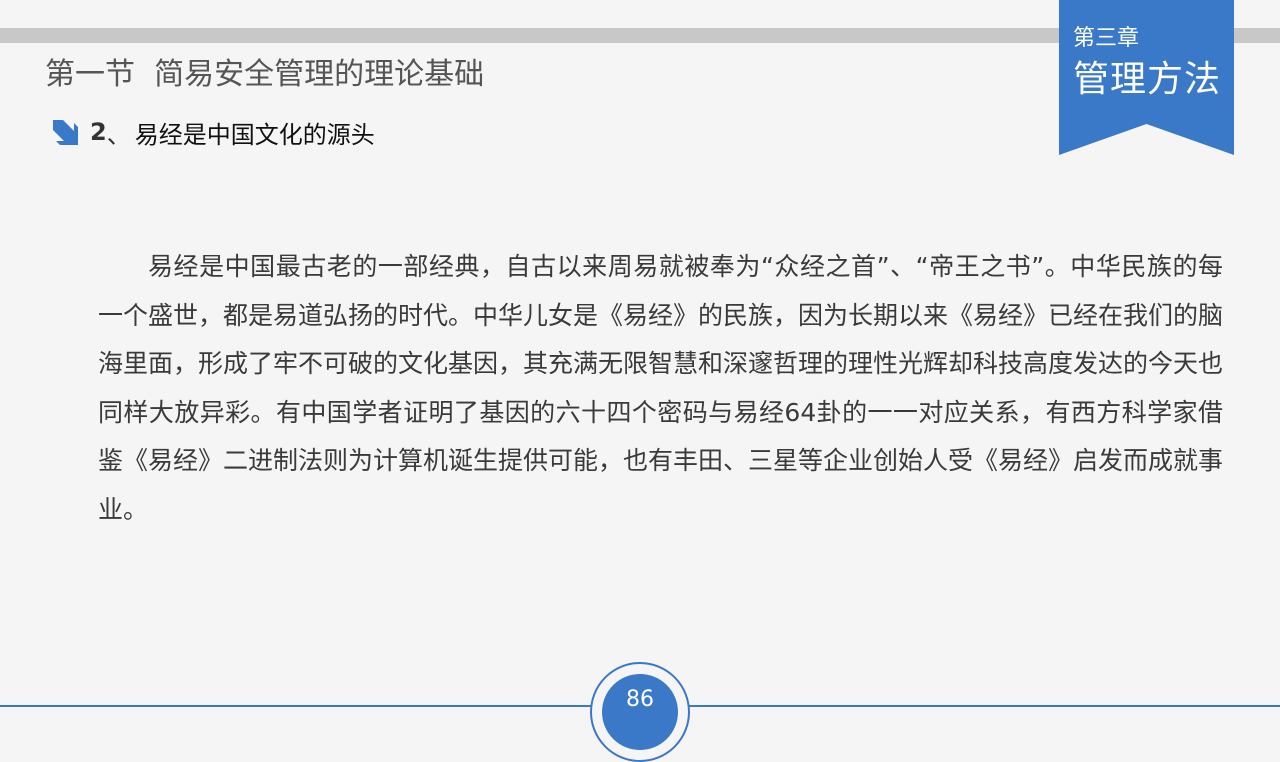 The image size is (1280, 762). I want to click on chapter-title: 管理方法, so click(1147, 79).